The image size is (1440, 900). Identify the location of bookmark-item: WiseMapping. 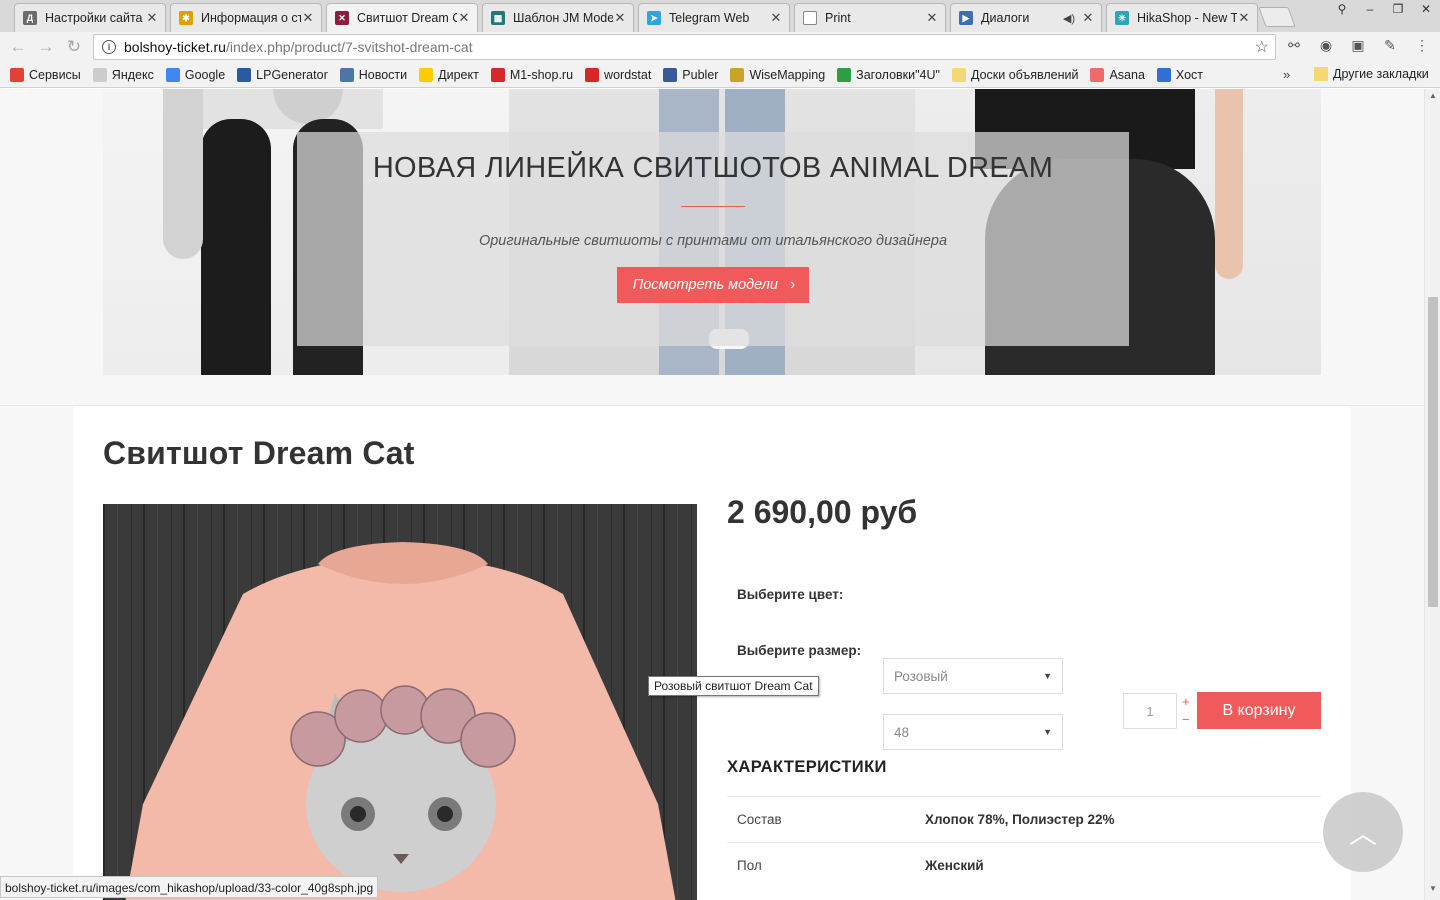
(777, 74).